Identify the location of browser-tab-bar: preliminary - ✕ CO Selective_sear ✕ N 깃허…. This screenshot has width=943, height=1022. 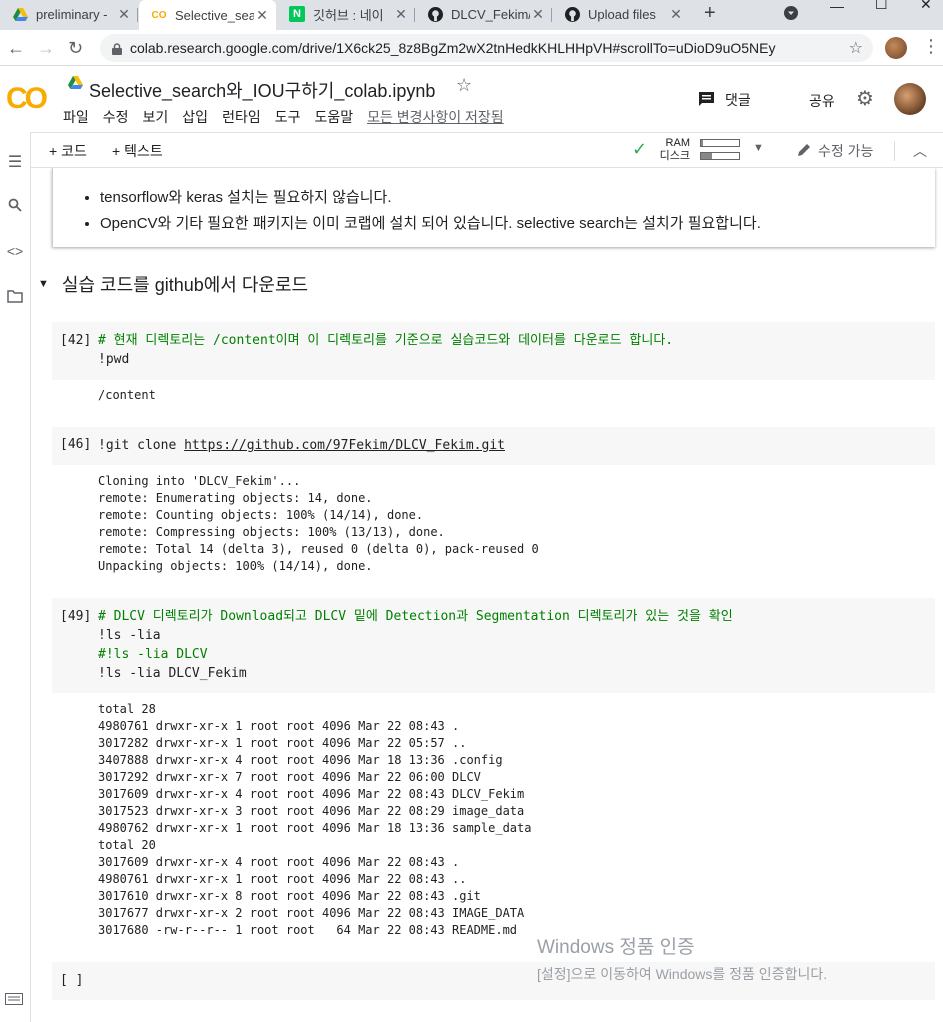
(471, 15).